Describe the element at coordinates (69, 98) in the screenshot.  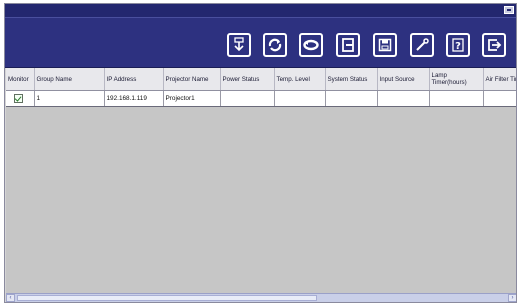
I see `group-name-cell: 1` at that location.